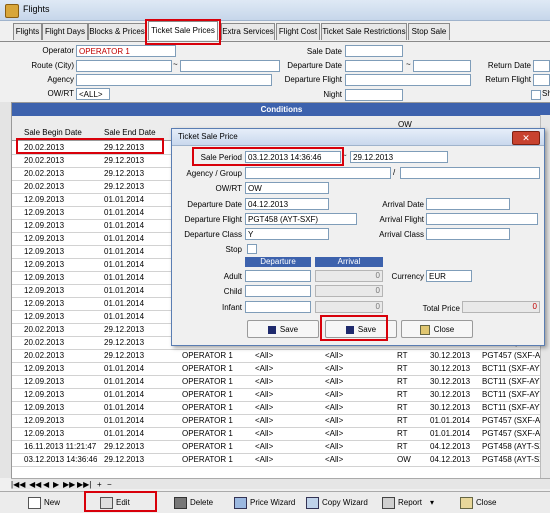 This screenshot has width=550, height=513. Describe the element at coordinates (35, 484) in the screenshot. I see `nav-prev-page-button: ◀◀` at that location.